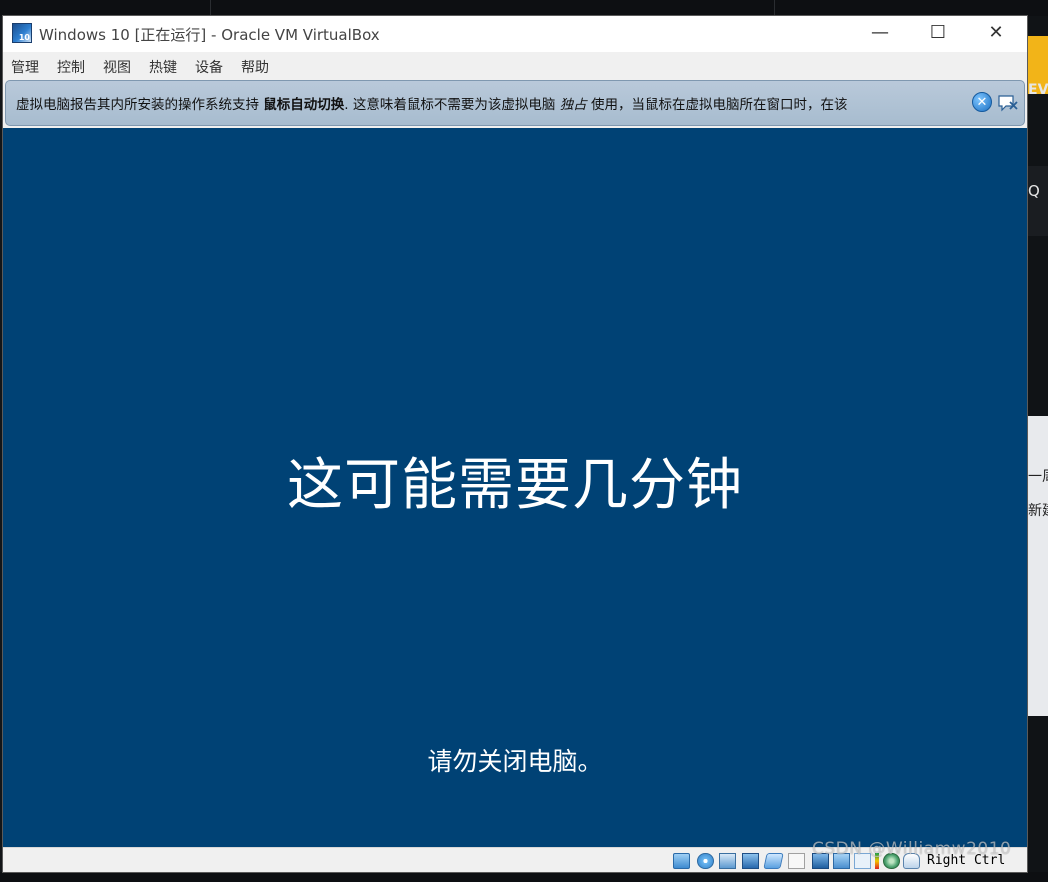 This screenshot has height=882, width=1048. I want to click on background-app-text: 新建, so click(1038, 511).